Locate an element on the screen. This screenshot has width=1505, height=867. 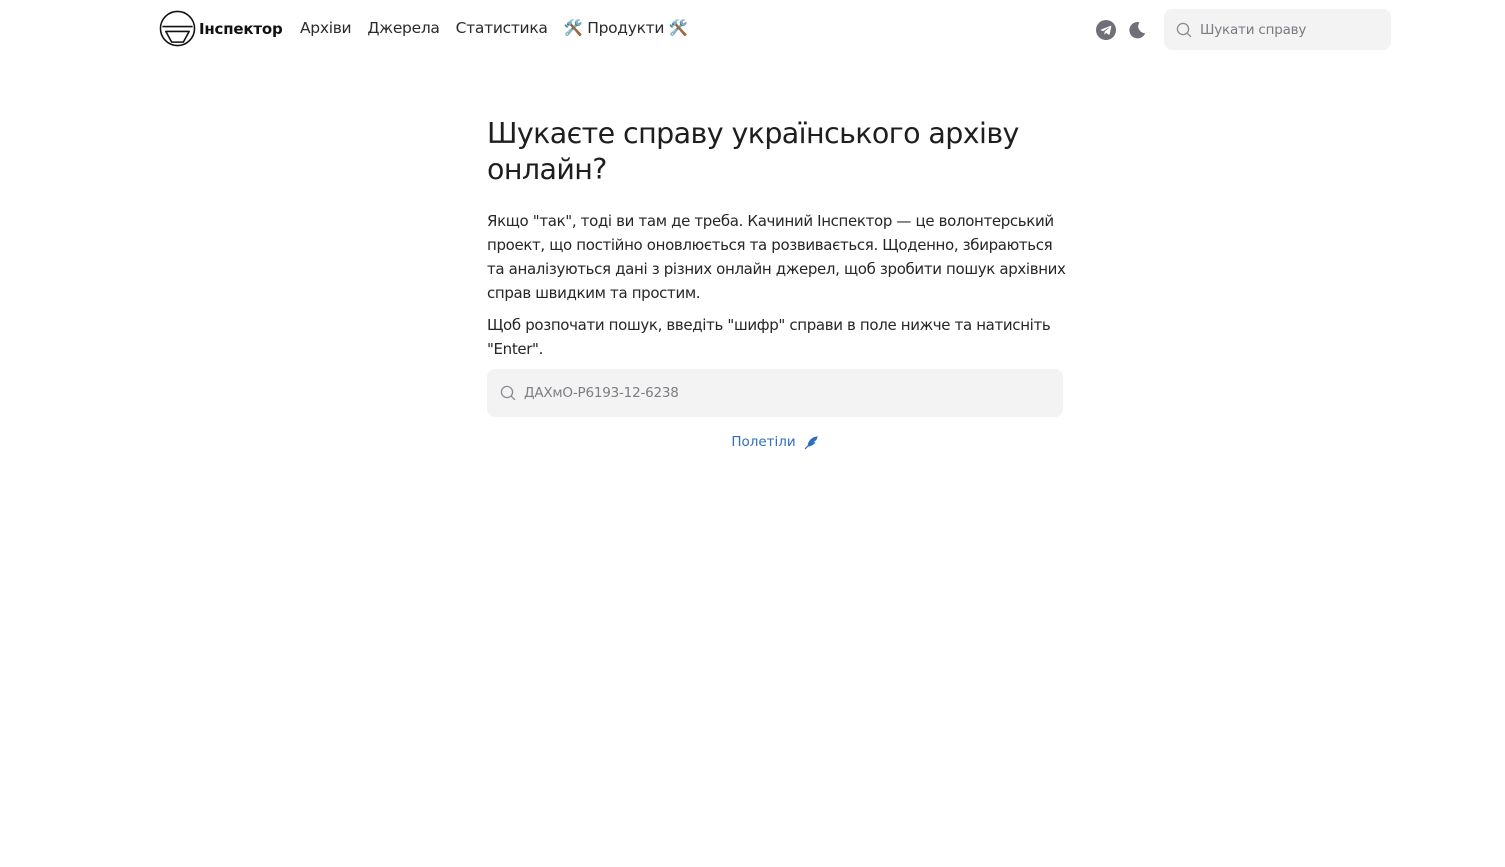
feather-icon is located at coordinates (811, 442).